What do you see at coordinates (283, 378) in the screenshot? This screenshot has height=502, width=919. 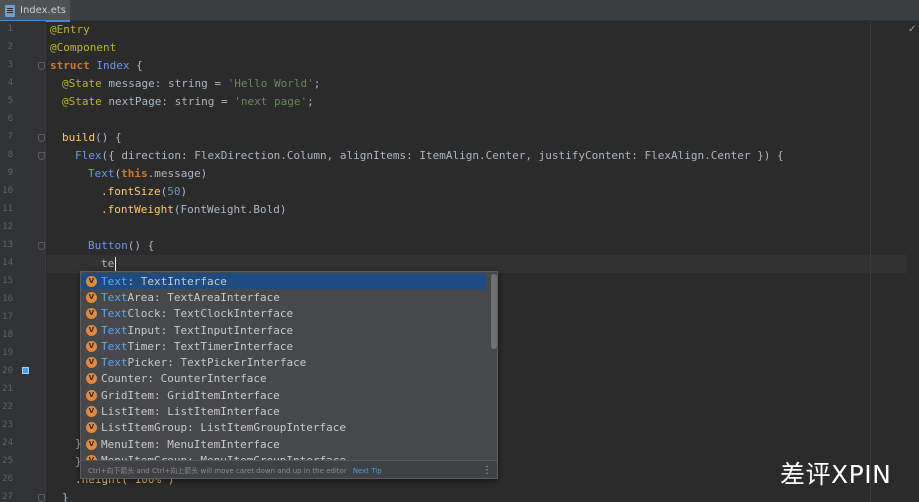 I see `completion-item: V Counter: CounterInterface` at bounding box center [283, 378].